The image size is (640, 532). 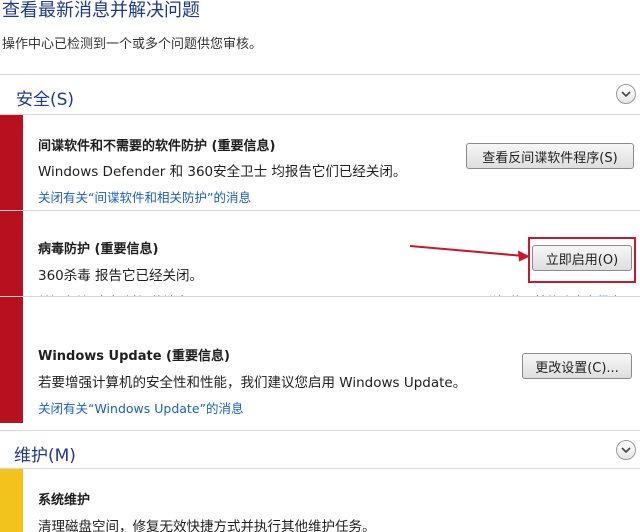 What do you see at coordinates (320, 500) in the screenshot?
I see `message-card-maintenance: 系统维护 清理磁盘空间，修复无效快捷方式并执行其他维护任务。` at bounding box center [320, 500].